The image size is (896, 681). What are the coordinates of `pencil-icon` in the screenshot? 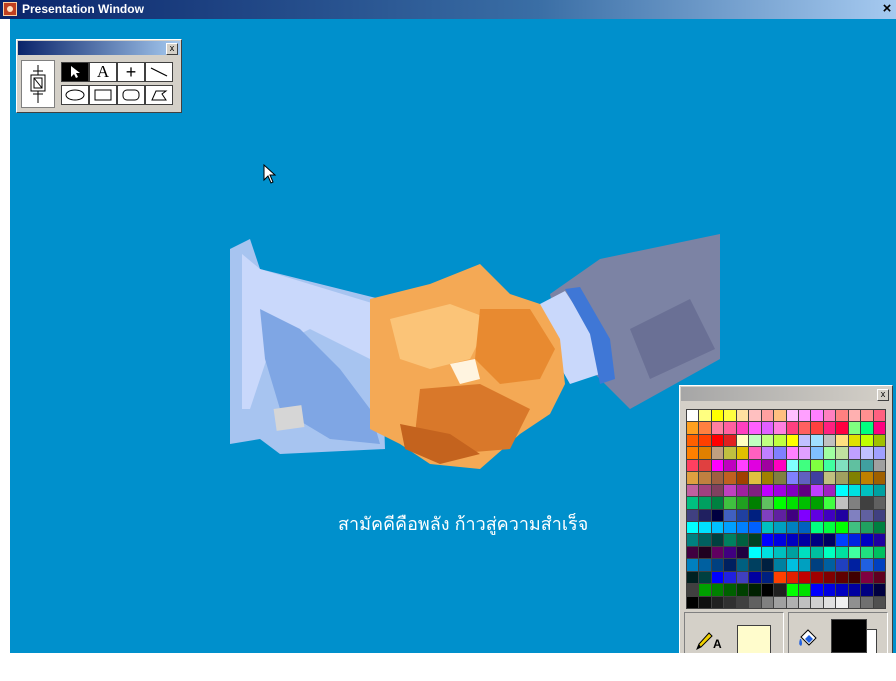 It's located at (704, 641).